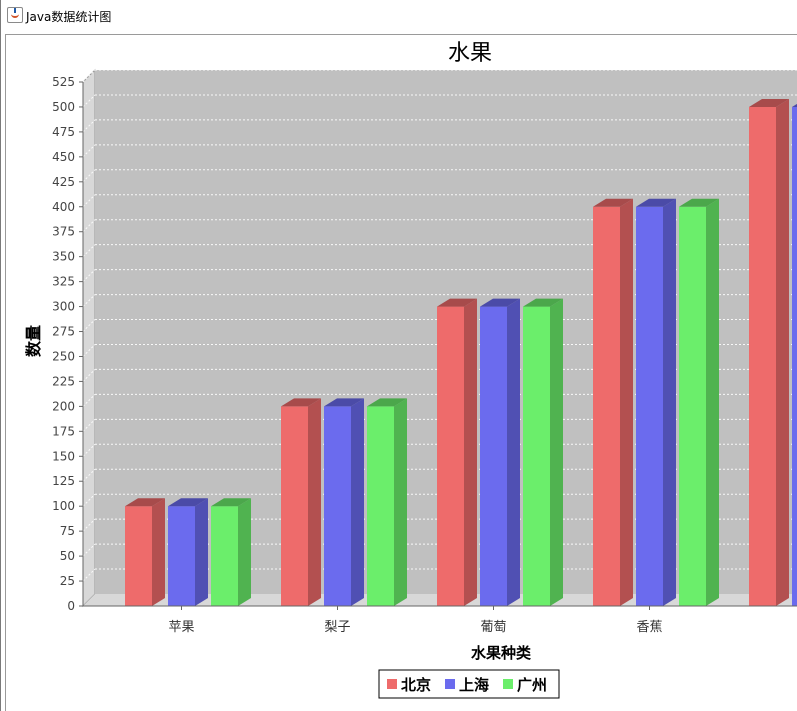  I want to click on y-tick-label: 0, so click(71, 606).